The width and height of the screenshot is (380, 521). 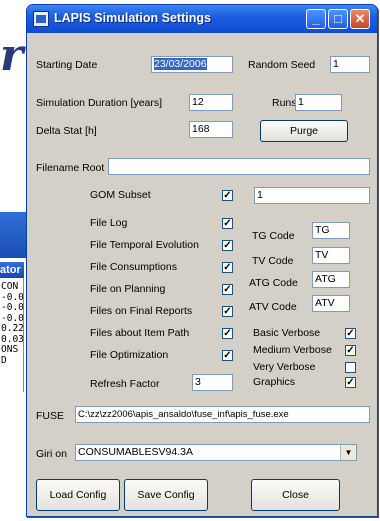 I want to click on graphics-checkbox: ✓, so click(x=350, y=382).